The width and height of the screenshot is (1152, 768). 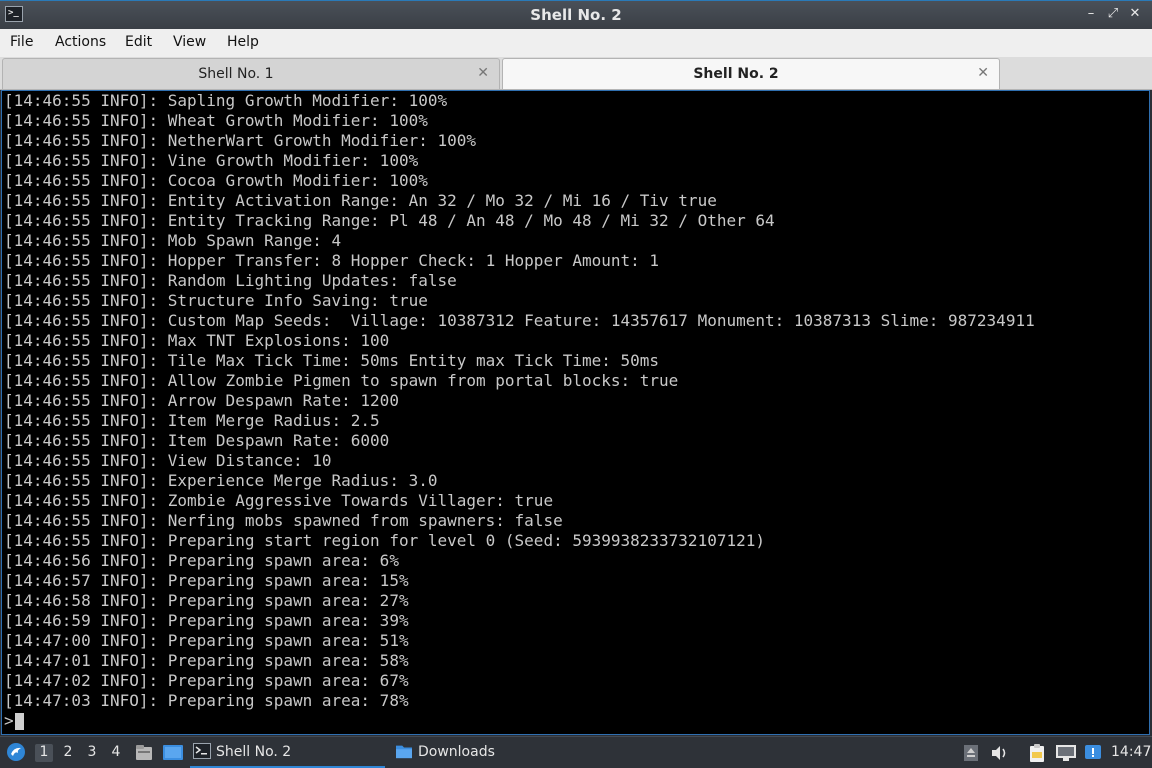 I want to click on workspace-2: 2, so click(x=68, y=753).